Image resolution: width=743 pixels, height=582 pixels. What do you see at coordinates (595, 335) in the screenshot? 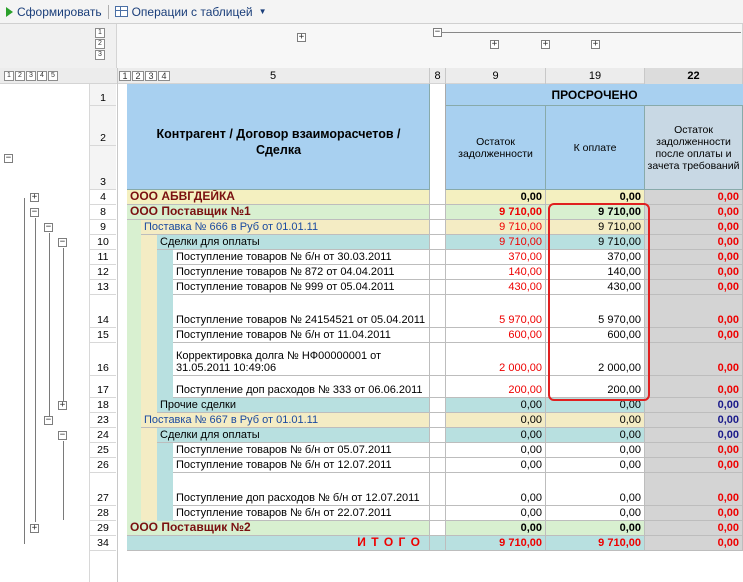
I see `payment-amount-cell: 600,00` at bounding box center [595, 335].